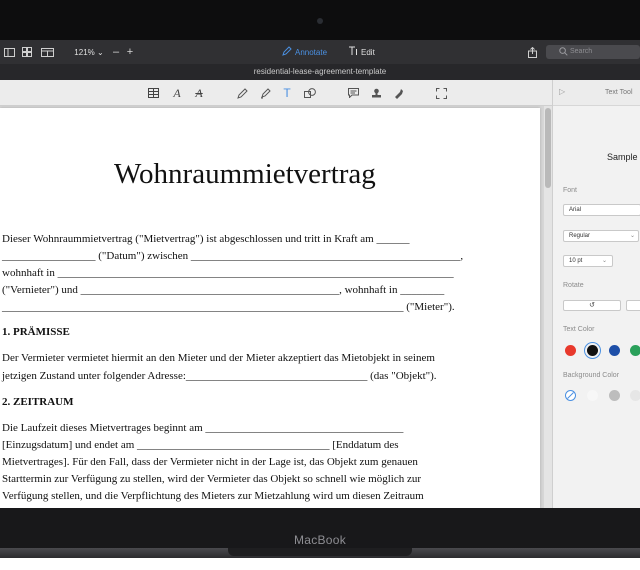  I want to click on comment-icon, so click(353, 93).